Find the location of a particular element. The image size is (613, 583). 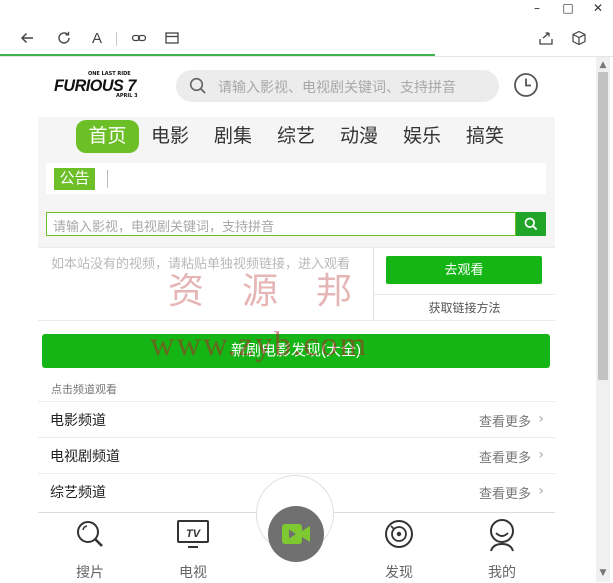

site-logo: ONE LAST RIDE FURIOUS 7 APRIL 3 is located at coordinates (110, 86).